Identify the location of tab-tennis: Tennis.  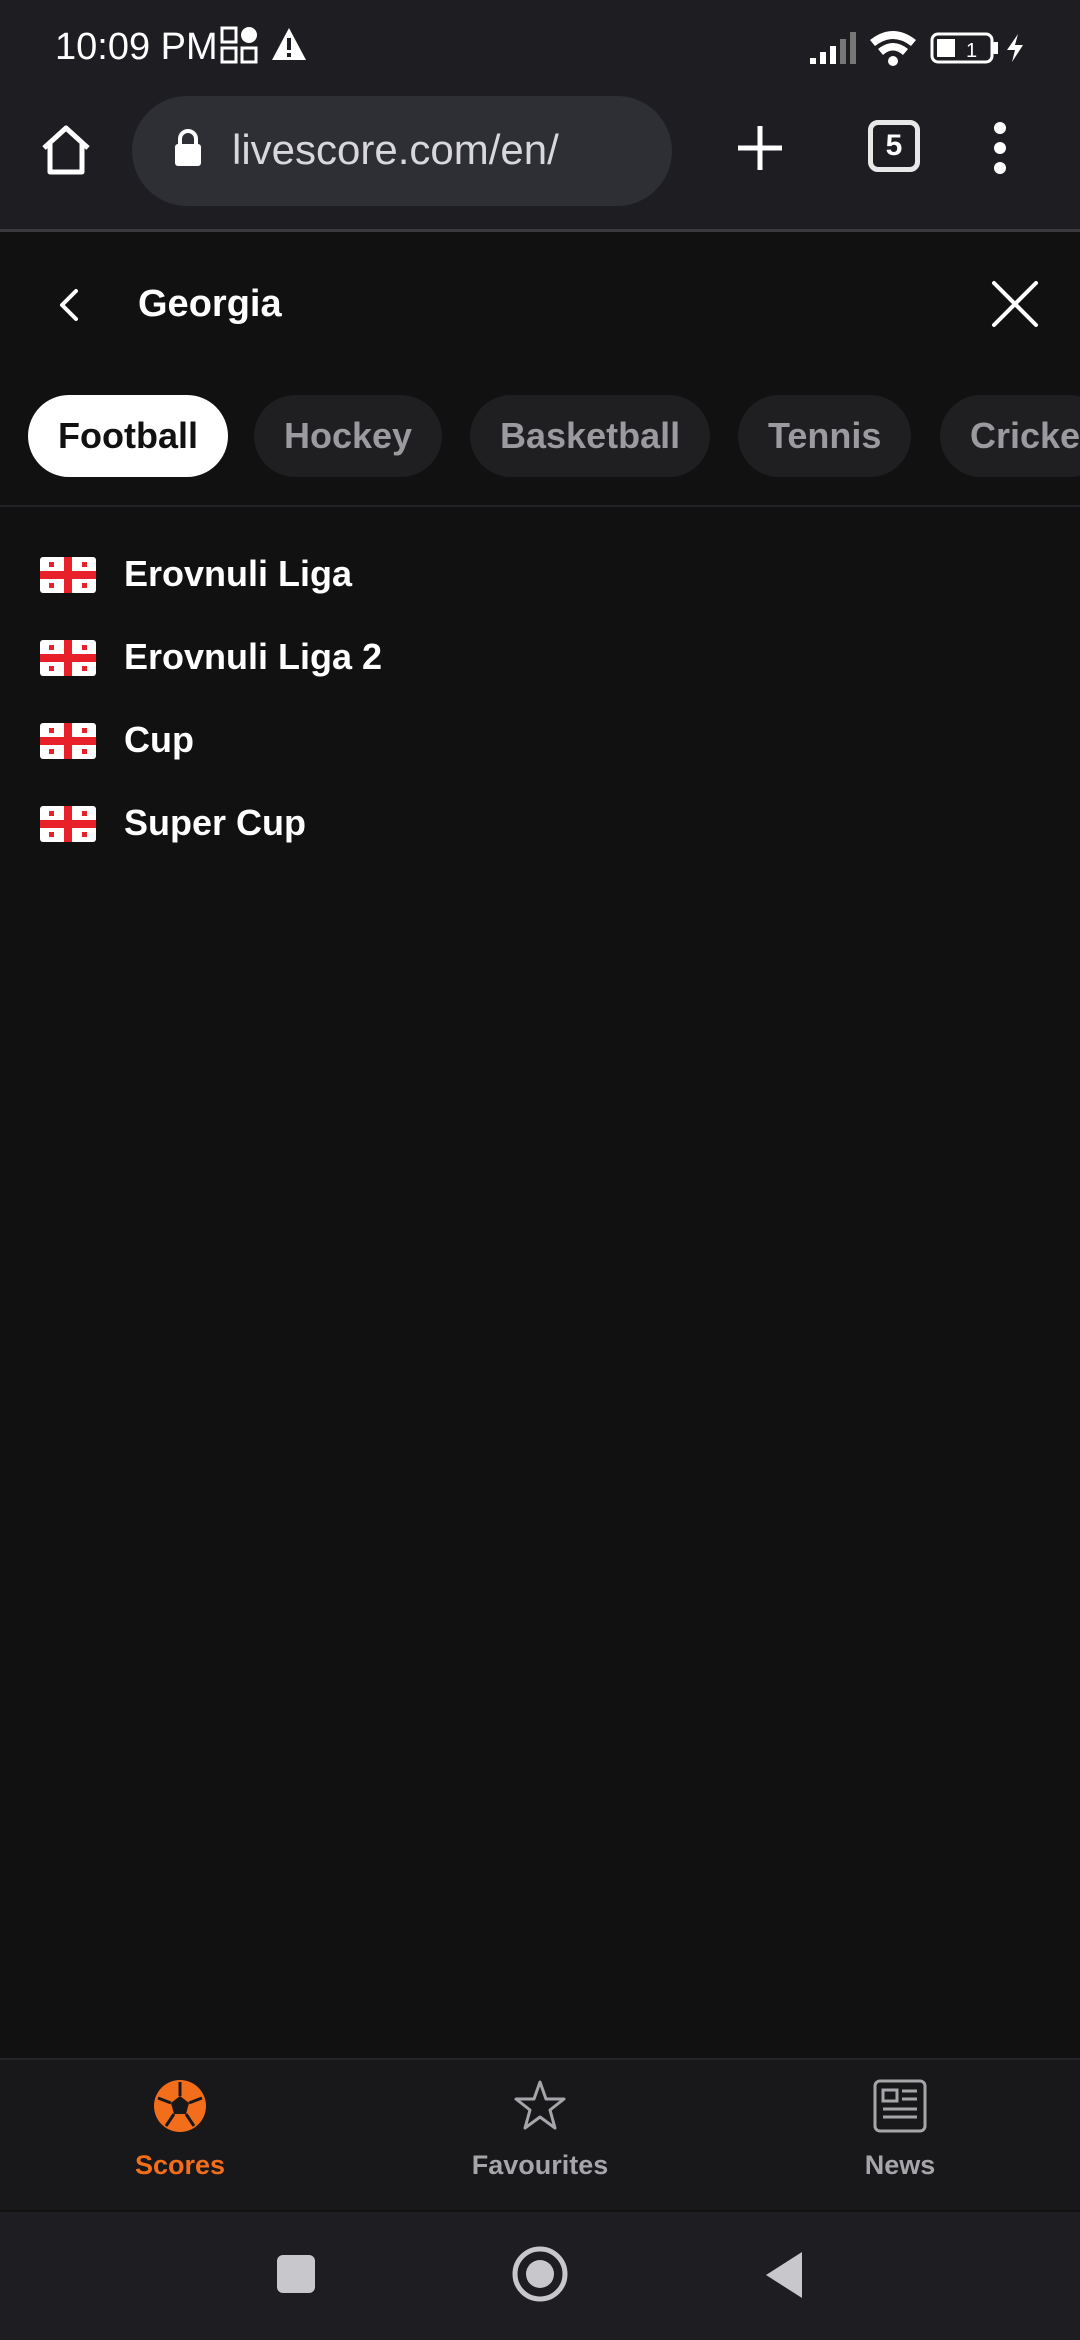
(825, 436).